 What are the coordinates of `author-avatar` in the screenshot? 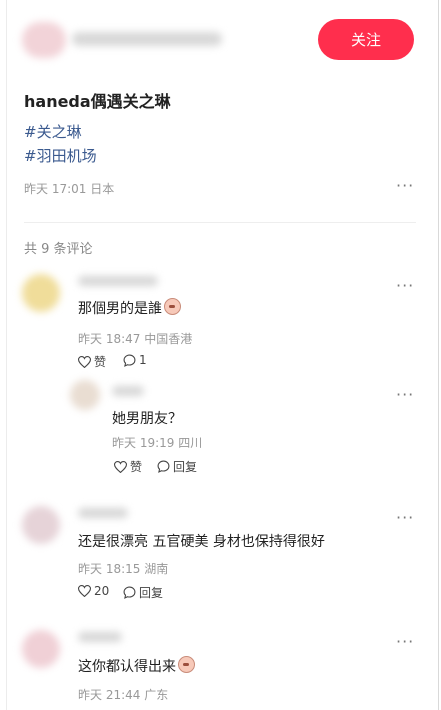 It's located at (44, 40).